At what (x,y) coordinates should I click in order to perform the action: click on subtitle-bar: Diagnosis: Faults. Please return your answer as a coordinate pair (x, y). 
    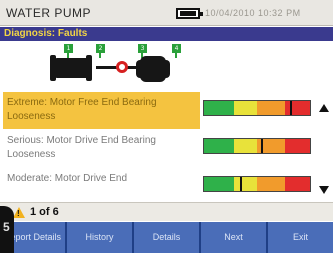
    Looking at the image, I should click on (166, 34).